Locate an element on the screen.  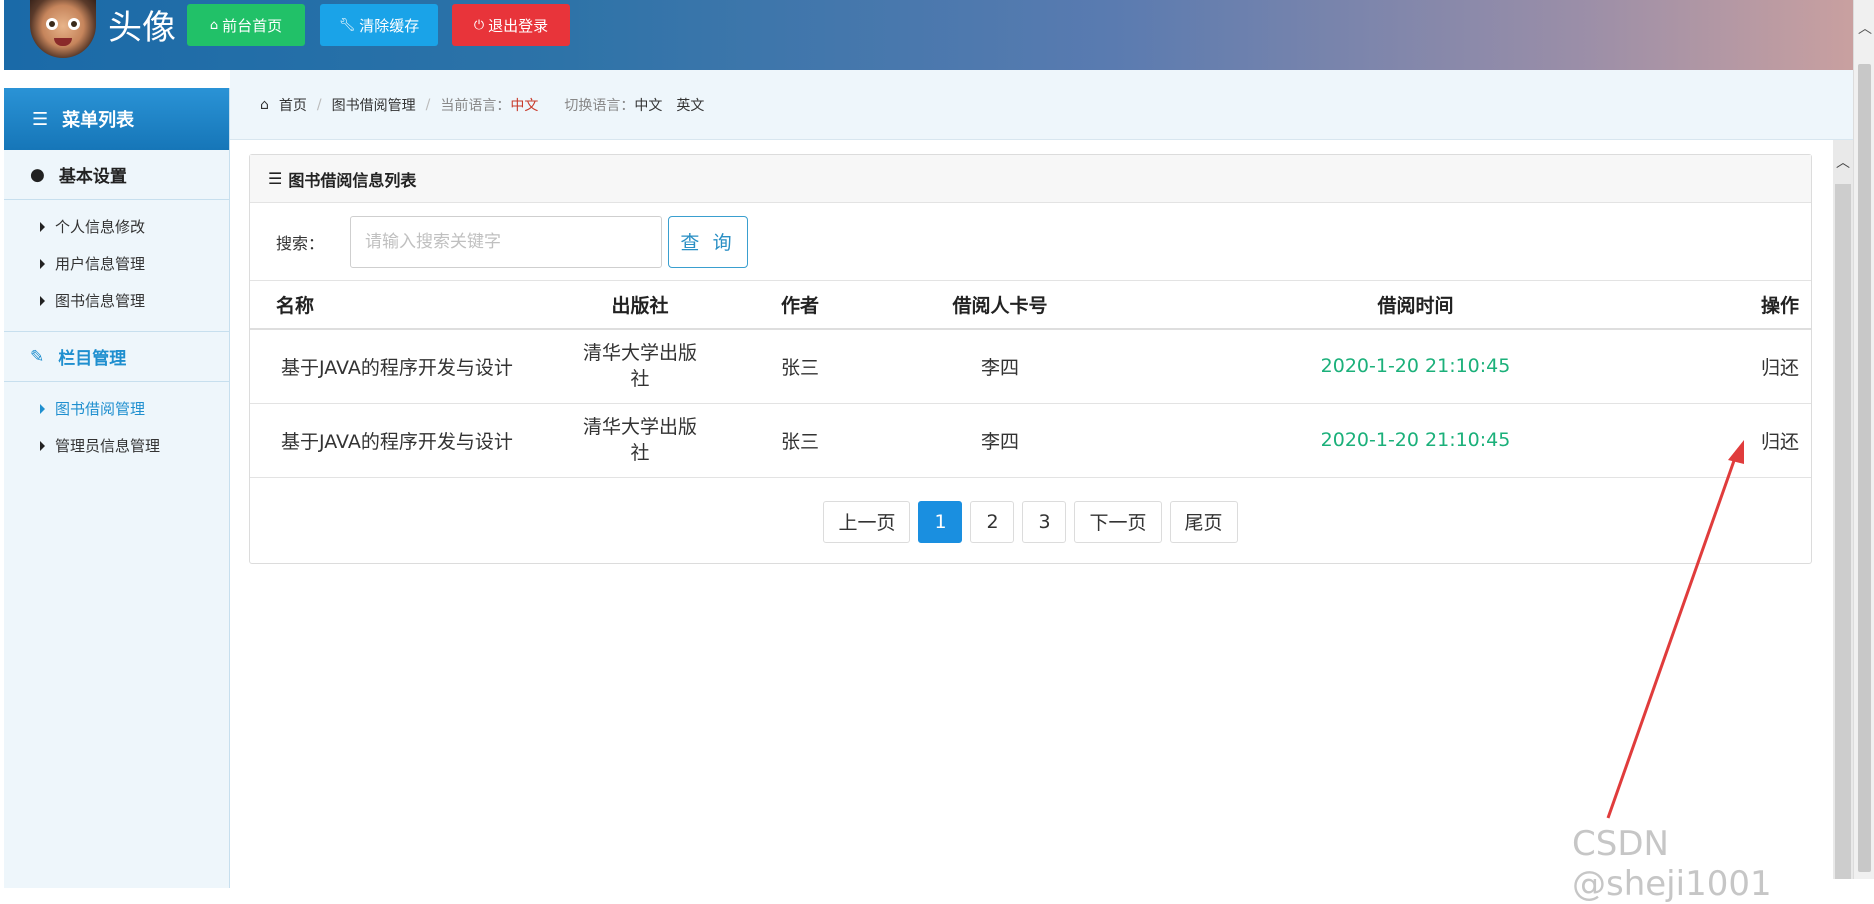
annotation-arrow is located at coordinates (1675, 629).